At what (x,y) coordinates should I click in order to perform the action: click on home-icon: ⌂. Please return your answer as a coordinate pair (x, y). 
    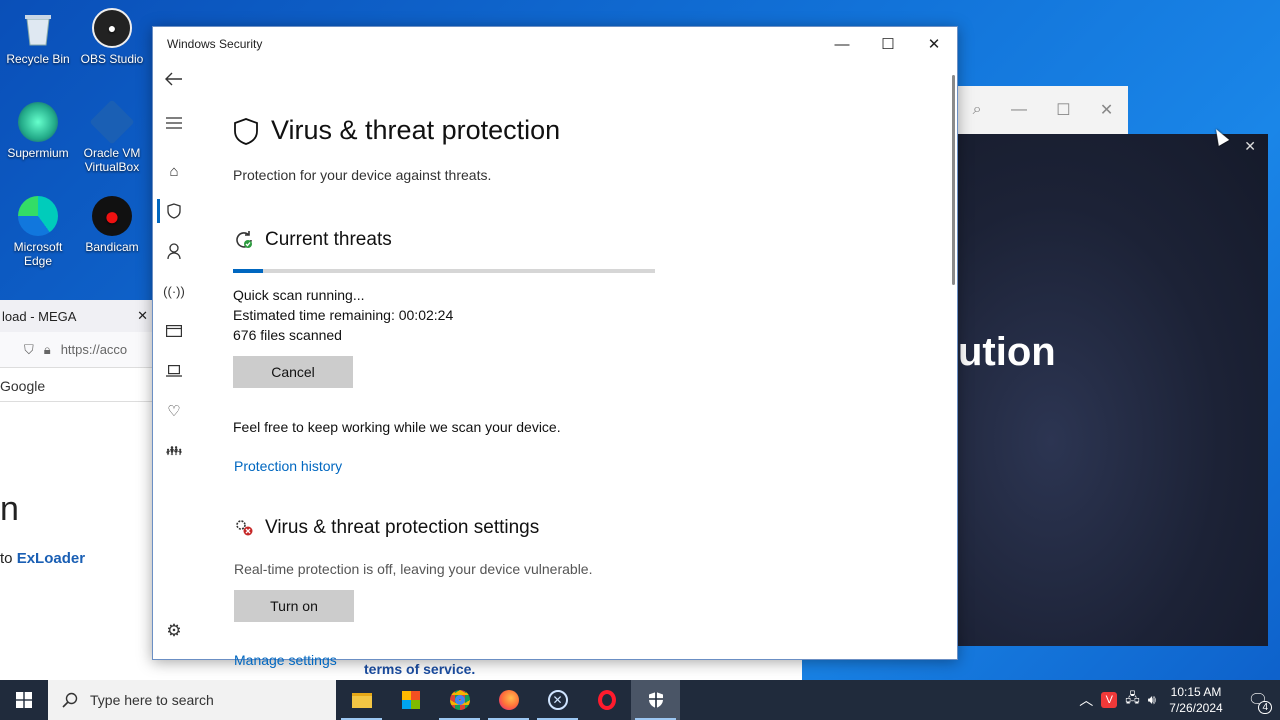
    Looking at the image, I should click on (174, 171).